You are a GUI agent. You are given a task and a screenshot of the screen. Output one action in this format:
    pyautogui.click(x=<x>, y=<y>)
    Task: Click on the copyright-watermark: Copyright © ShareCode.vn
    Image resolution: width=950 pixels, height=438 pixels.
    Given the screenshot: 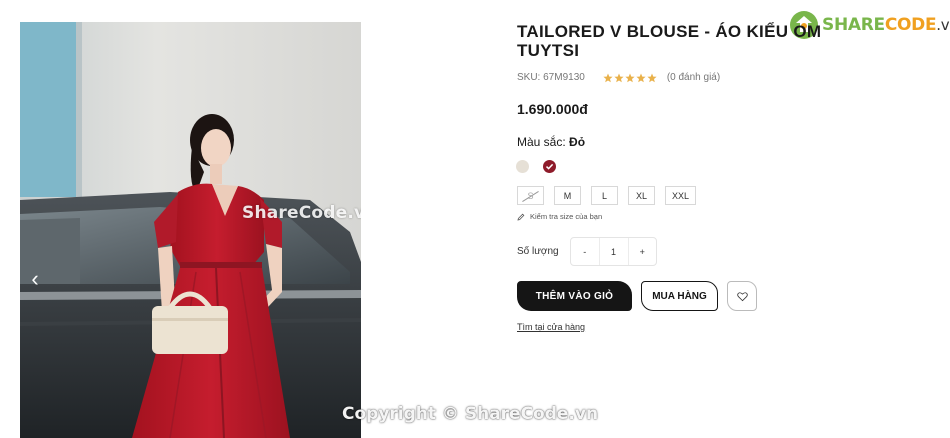 What is the action you would take?
    pyautogui.click(x=470, y=414)
    